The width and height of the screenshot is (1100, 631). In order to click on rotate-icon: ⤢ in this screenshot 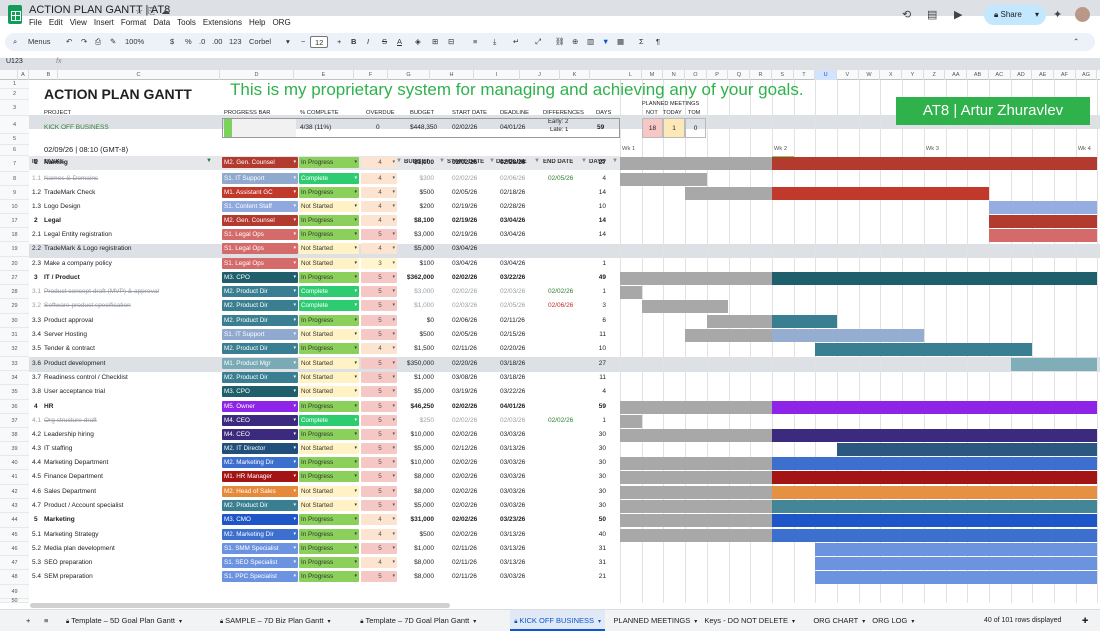, I will do `click(538, 42)`.